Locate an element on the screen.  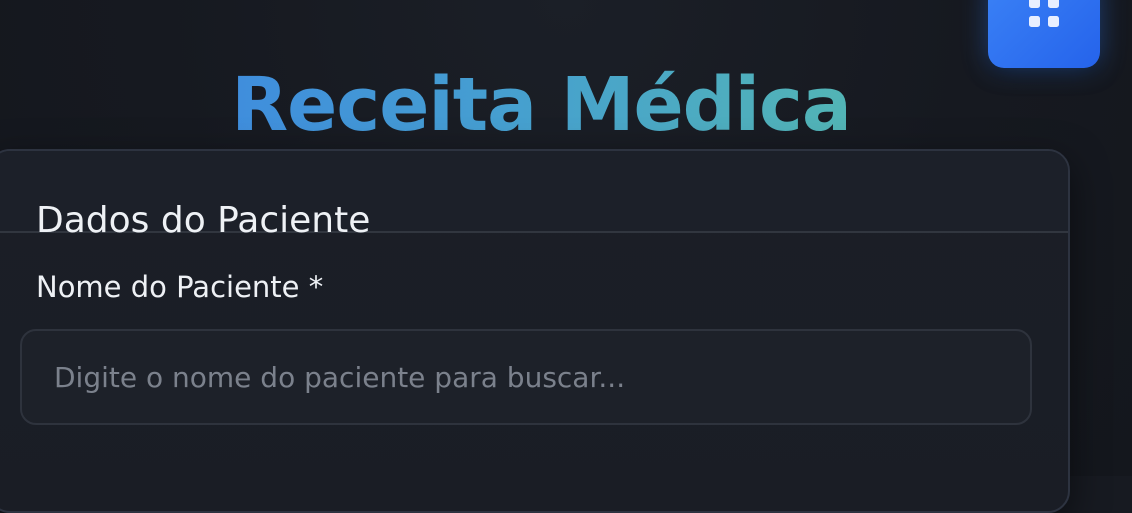
patient-name-label: Nome do Paciente * is located at coordinates (180, 287).